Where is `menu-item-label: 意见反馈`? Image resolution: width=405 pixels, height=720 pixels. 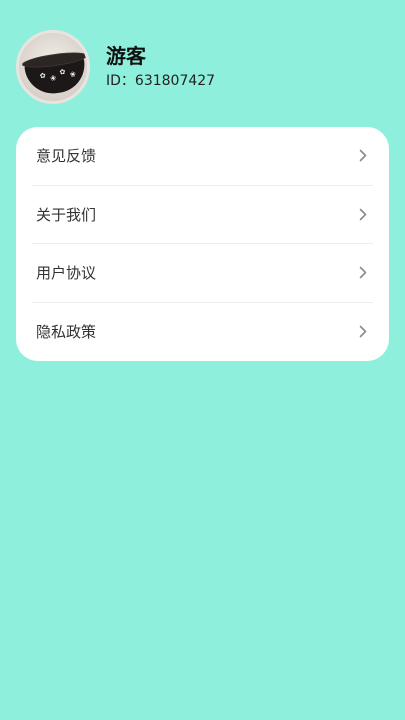 menu-item-label: 意见反馈 is located at coordinates (66, 156).